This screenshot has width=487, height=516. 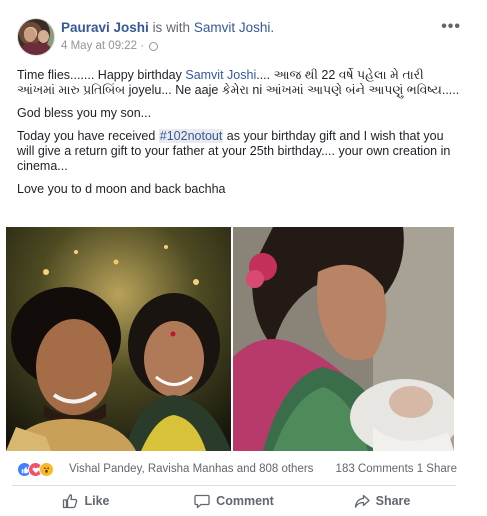 What do you see at coordinates (36, 37) in the screenshot?
I see `author-avatar` at bounding box center [36, 37].